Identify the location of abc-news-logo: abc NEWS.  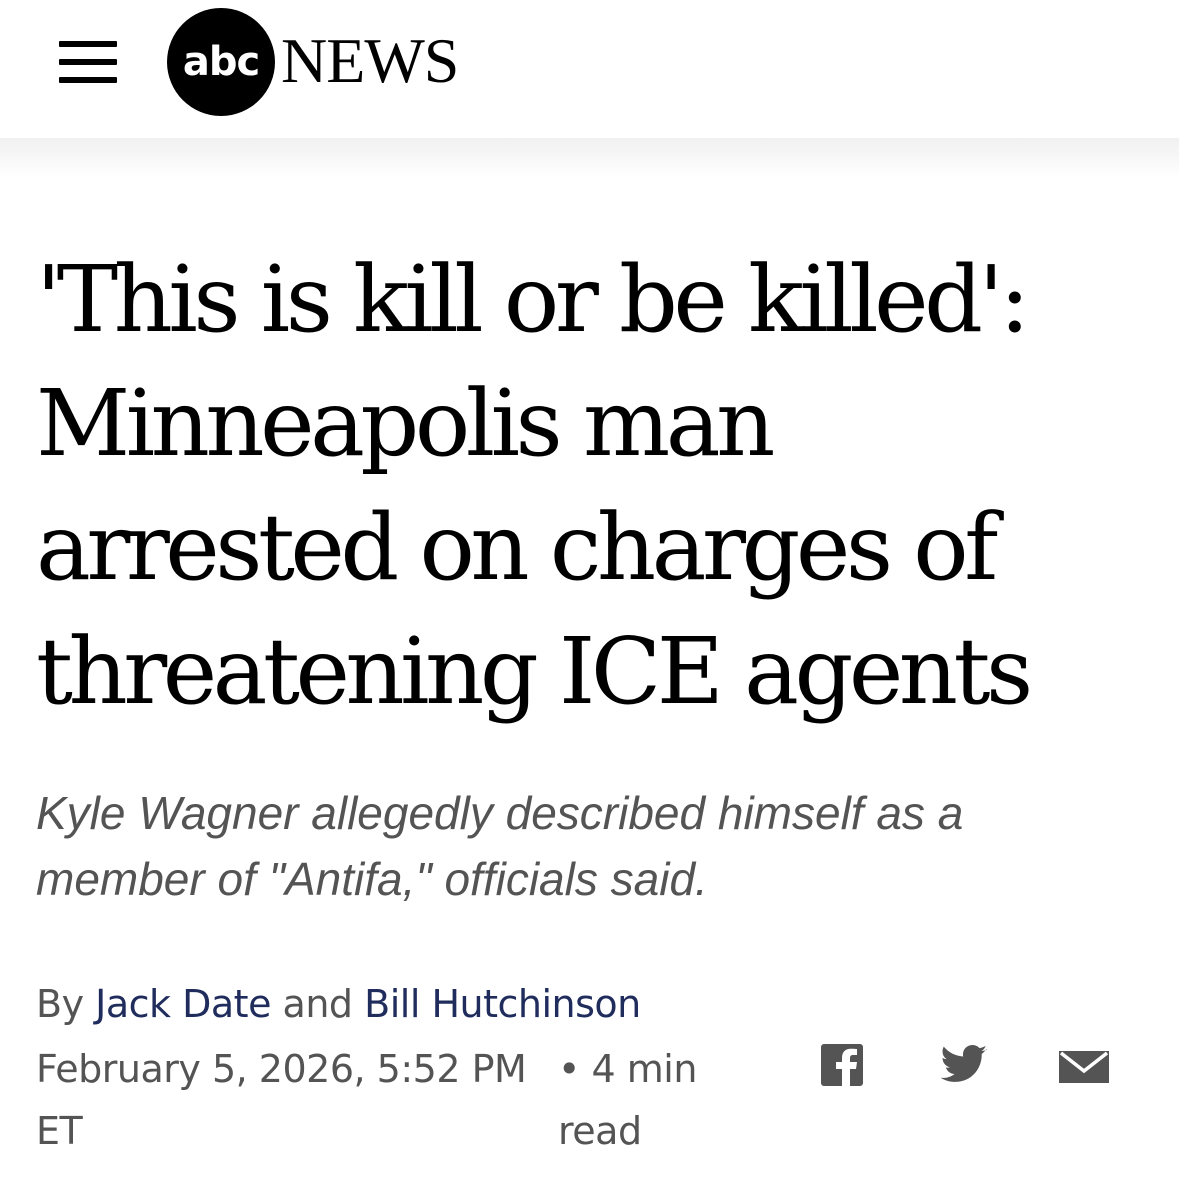
(332, 63).